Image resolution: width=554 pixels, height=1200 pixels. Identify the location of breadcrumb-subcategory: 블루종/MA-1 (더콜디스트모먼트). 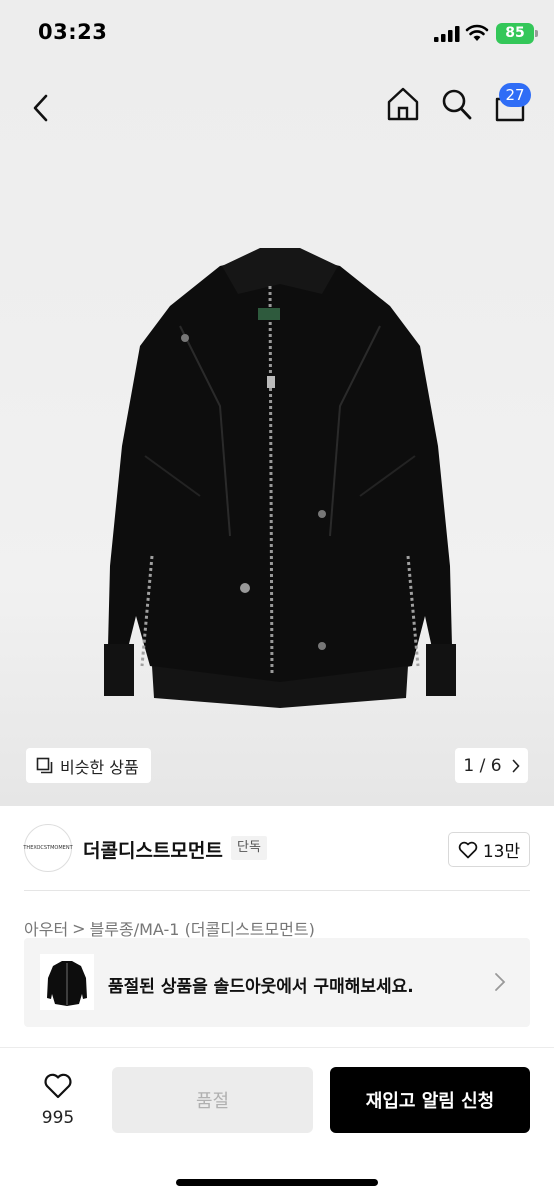
(202, 928).